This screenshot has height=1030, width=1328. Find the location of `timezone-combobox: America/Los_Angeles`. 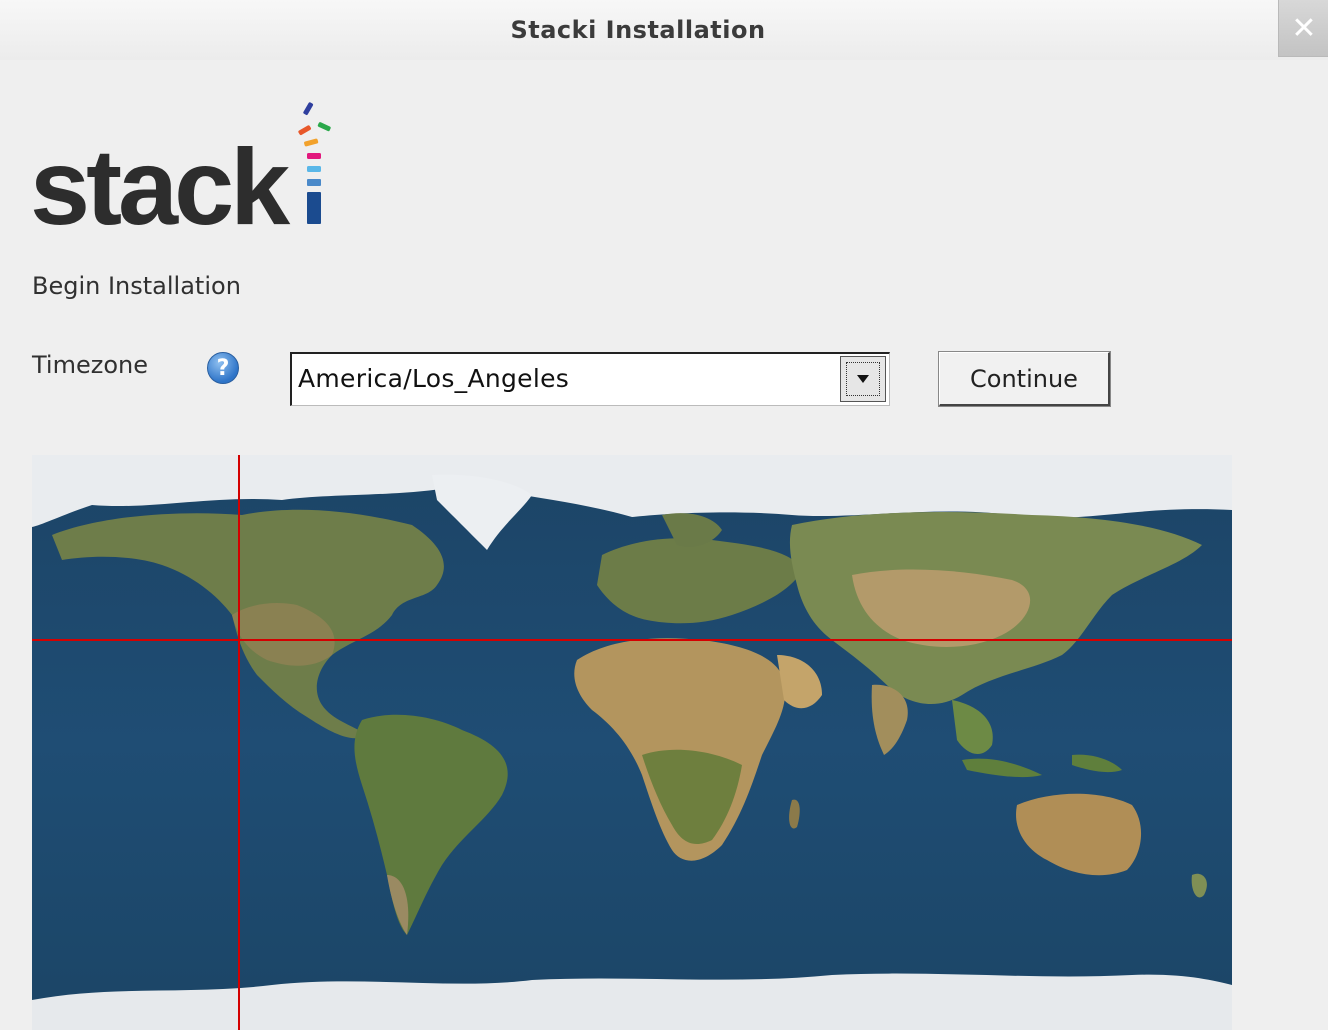

timezone-combobox: America/Los_Angeles is located at coordinates (590, 379).